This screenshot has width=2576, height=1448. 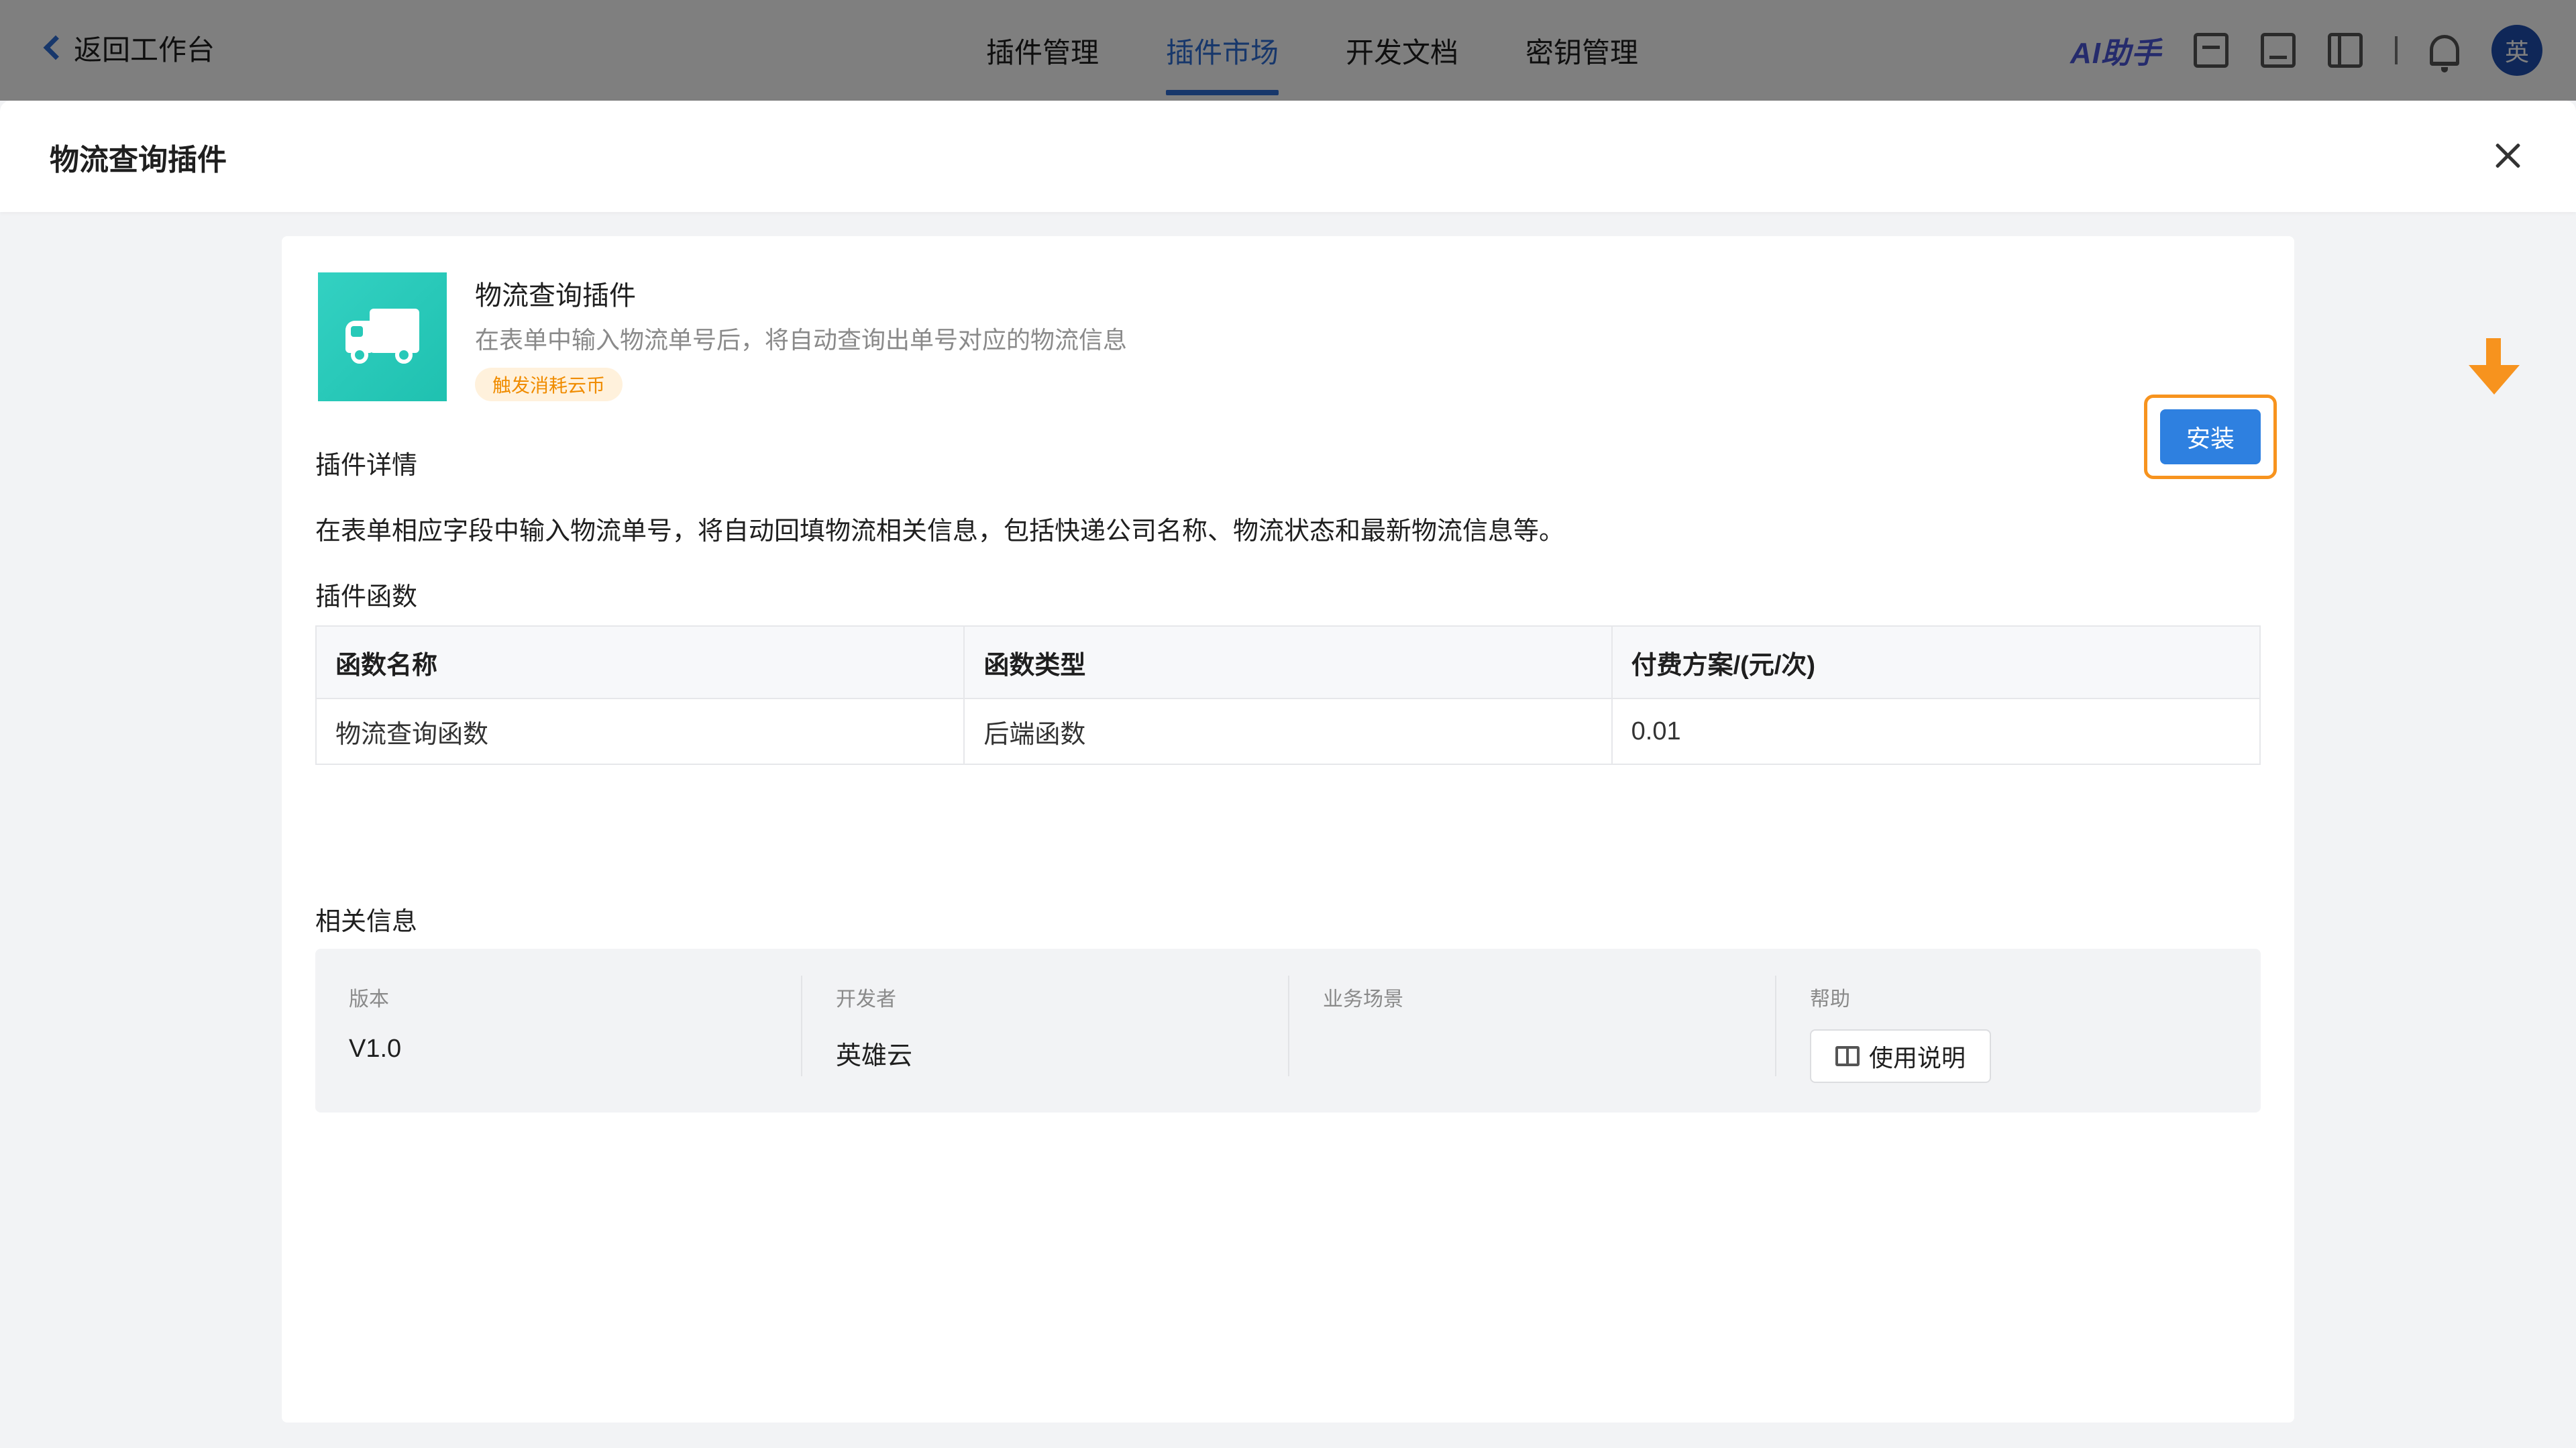 What do you see at coordinates (366, 466) in the screenshot?
I see `details-title: 插件详情` at bounding box center [366, 466].